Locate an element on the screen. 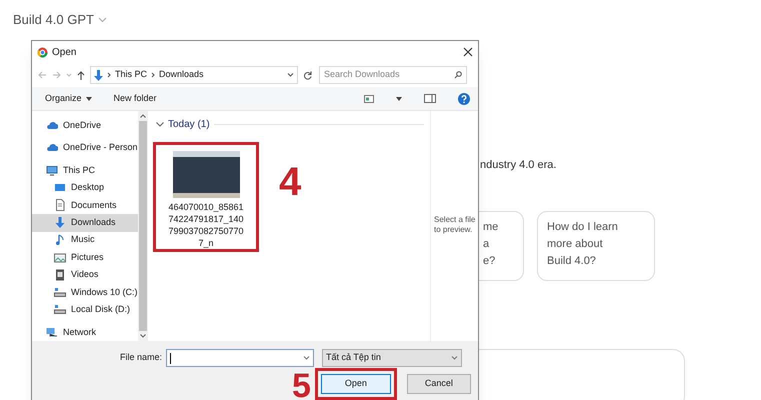 The width and height of the screenshot is (761, 400). intro-text: ndustry 4.0 era. is located at coordinates (518, 165).